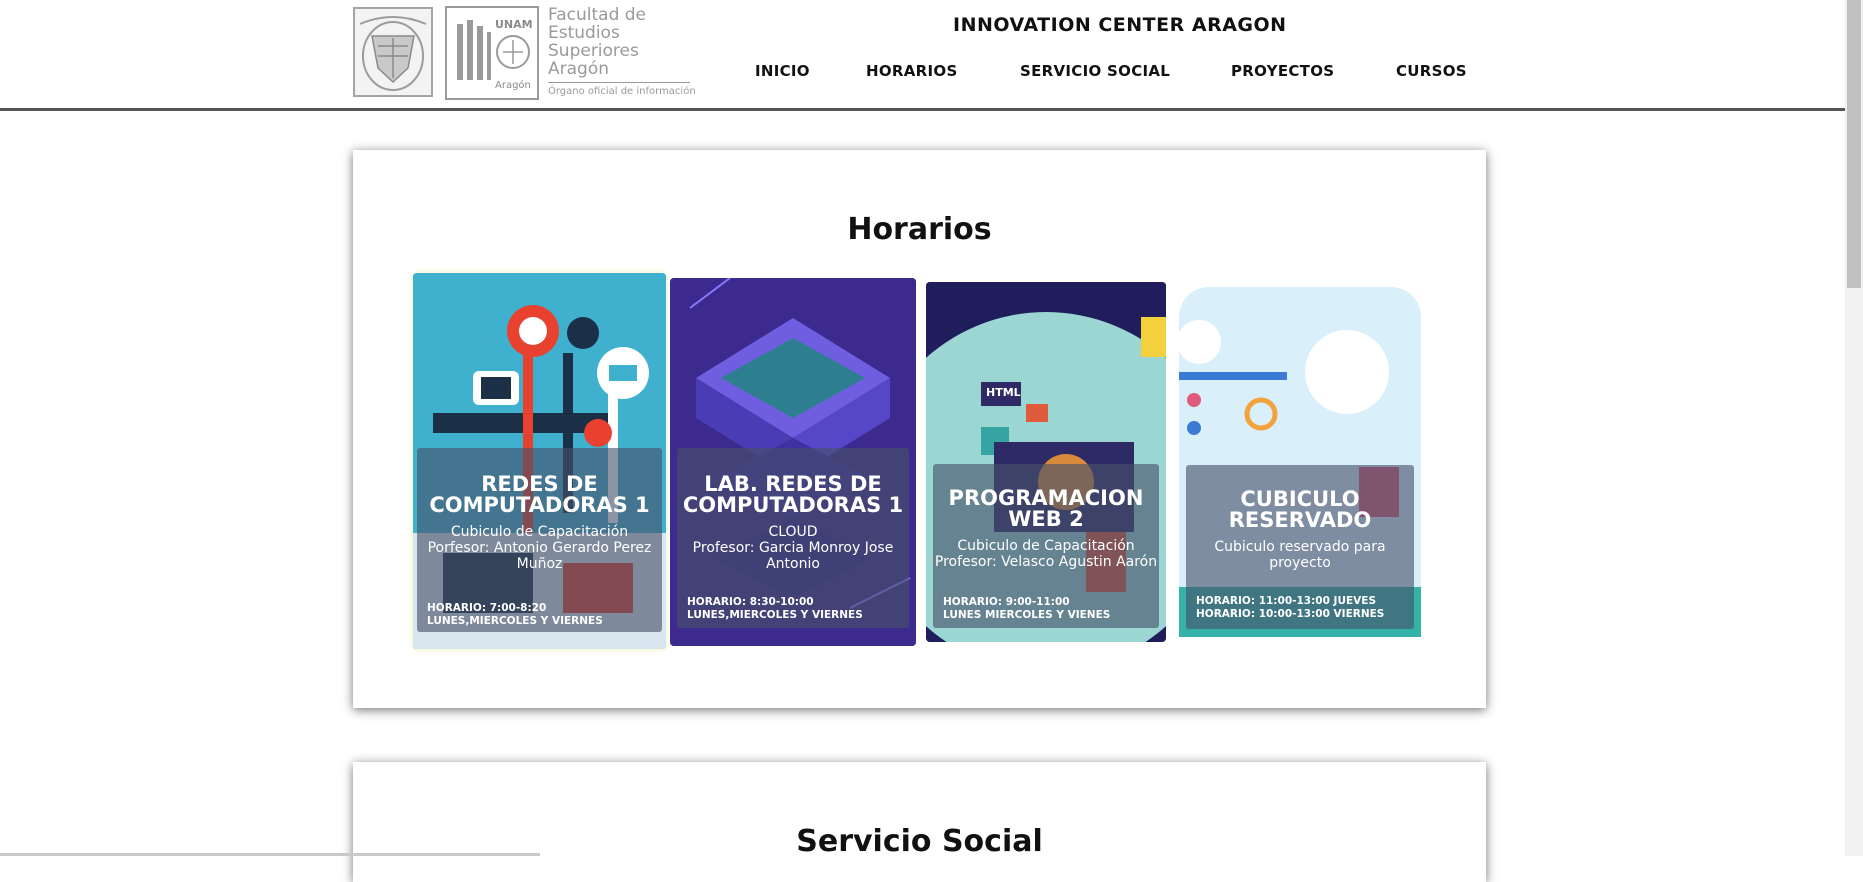  Describe the element at coordinates (619, 82) in the screenshot. I see `divider` at that location.